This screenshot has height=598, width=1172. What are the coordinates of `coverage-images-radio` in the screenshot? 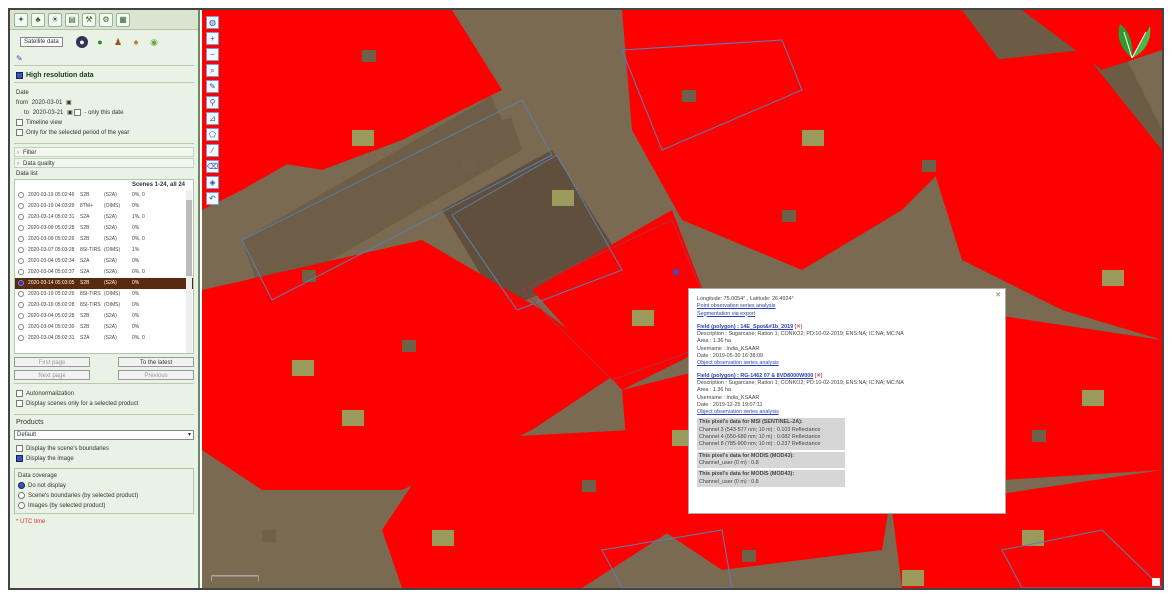 It's located at (21, 505).